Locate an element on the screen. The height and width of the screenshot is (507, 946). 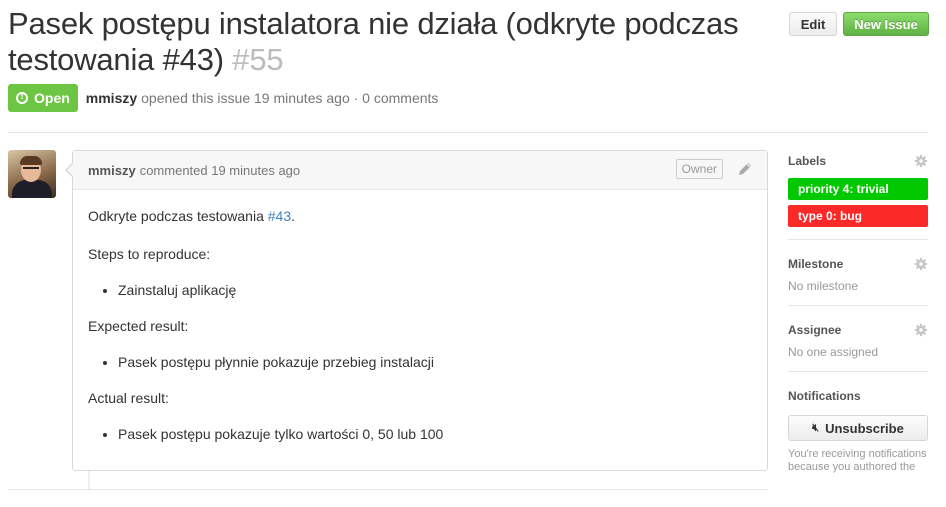
mute-icon: 🔇︎ is located at coordinates (816, 427).